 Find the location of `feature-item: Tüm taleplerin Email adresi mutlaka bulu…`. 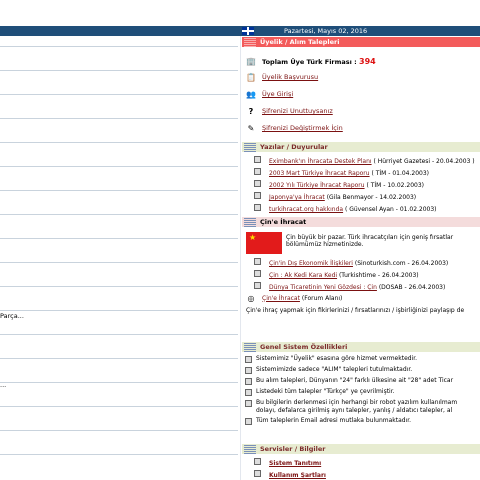

feature-item: Tüm taleplerin Email adresi mutlaka bulu… is located at coordinates (328, 421).